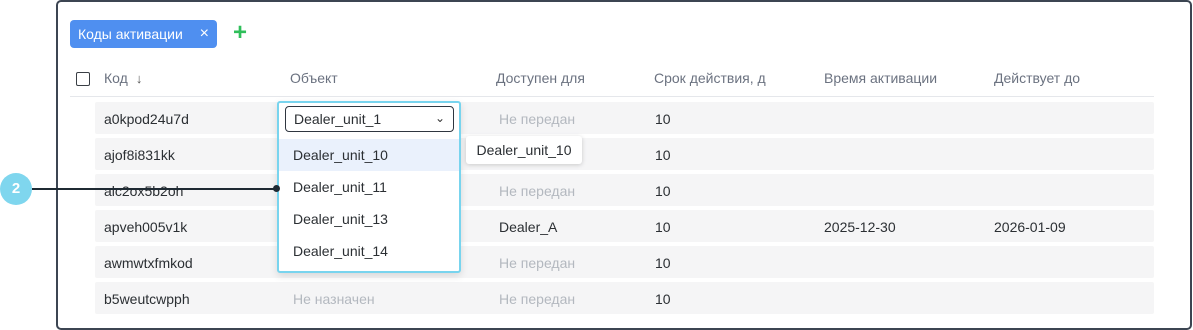 Image resolution: width=1193 pixels, height=330 pixels. What do you see at coordinates (139, 155) in the screenshot?
I see `cell-code: ajof8i831kk` at bounding box center [139, 155].